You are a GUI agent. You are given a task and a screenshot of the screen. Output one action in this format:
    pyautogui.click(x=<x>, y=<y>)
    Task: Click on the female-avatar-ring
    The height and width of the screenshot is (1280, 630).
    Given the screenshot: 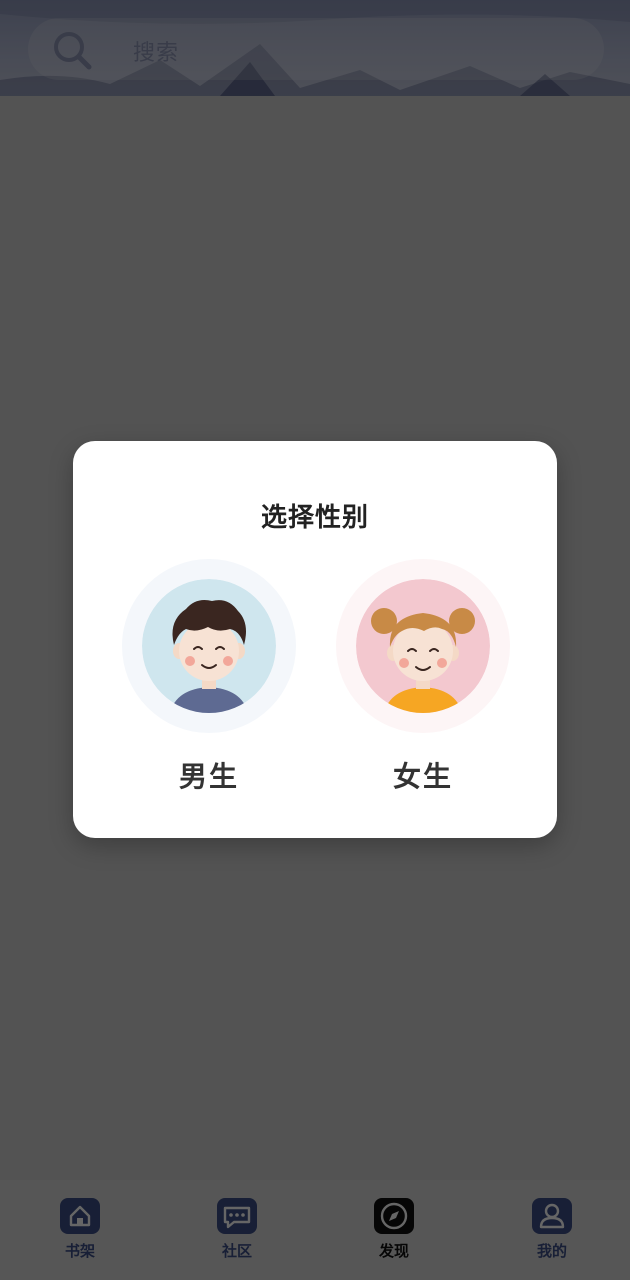 What is the action you would take?
    pyautogui.click(x=423, y=646)
    